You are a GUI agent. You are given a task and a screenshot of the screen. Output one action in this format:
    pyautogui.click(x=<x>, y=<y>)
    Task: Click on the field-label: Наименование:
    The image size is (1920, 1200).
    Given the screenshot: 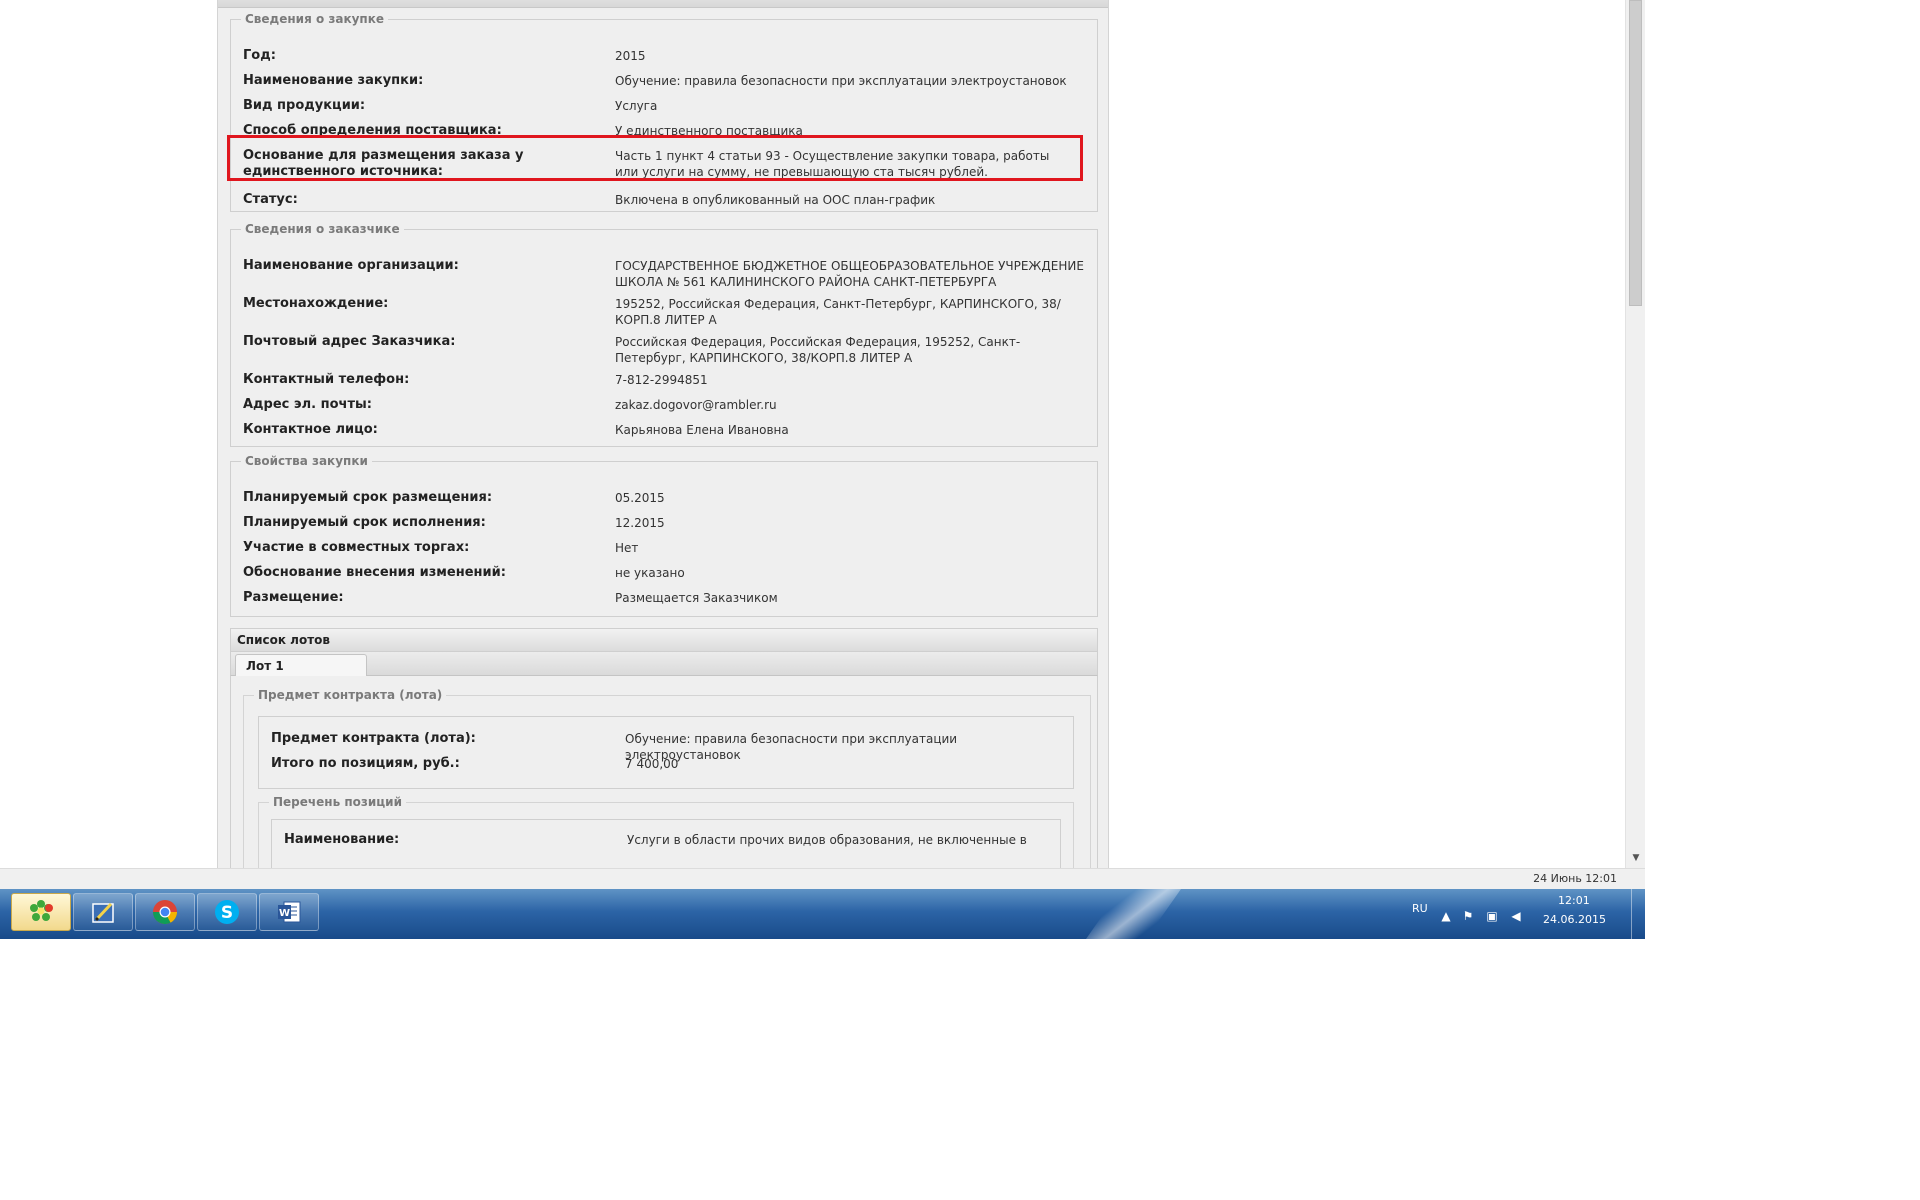 What is the action you would take?
    pyautogui.click(x=342, y=839)
    